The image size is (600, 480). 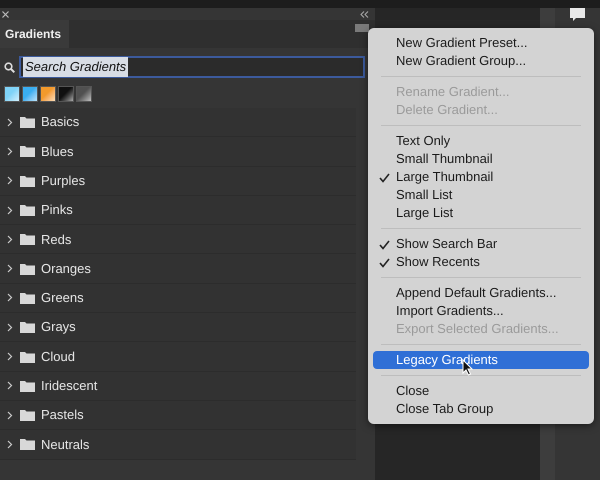 I want to click on menu-item: Small List, so click(x=481, y=195).